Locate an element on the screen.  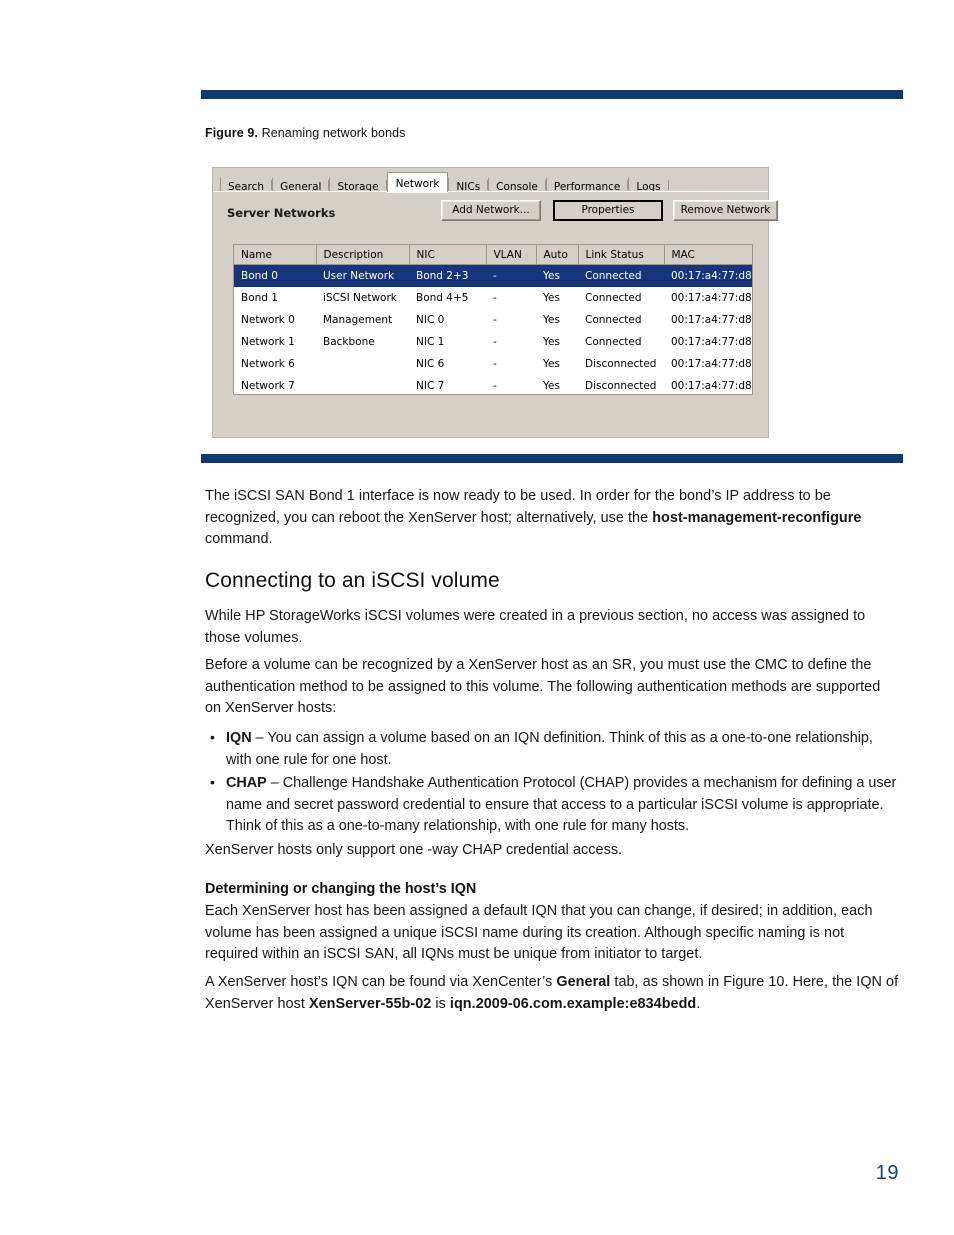
cell-mac: 00:17:a4:77:d8:c4 is located at coordinates (711, 320).